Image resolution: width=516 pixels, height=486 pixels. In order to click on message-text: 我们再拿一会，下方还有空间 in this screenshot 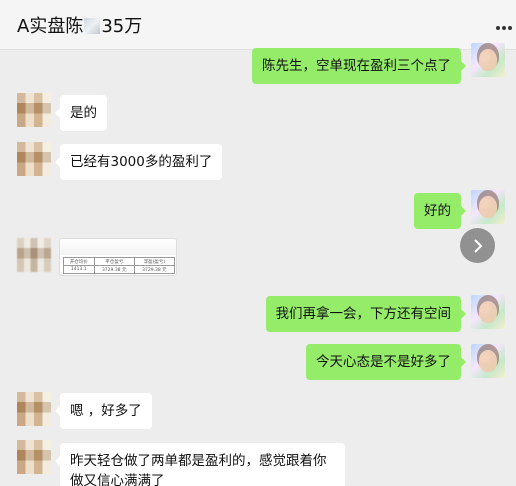, I will do `click(363, 314)`.